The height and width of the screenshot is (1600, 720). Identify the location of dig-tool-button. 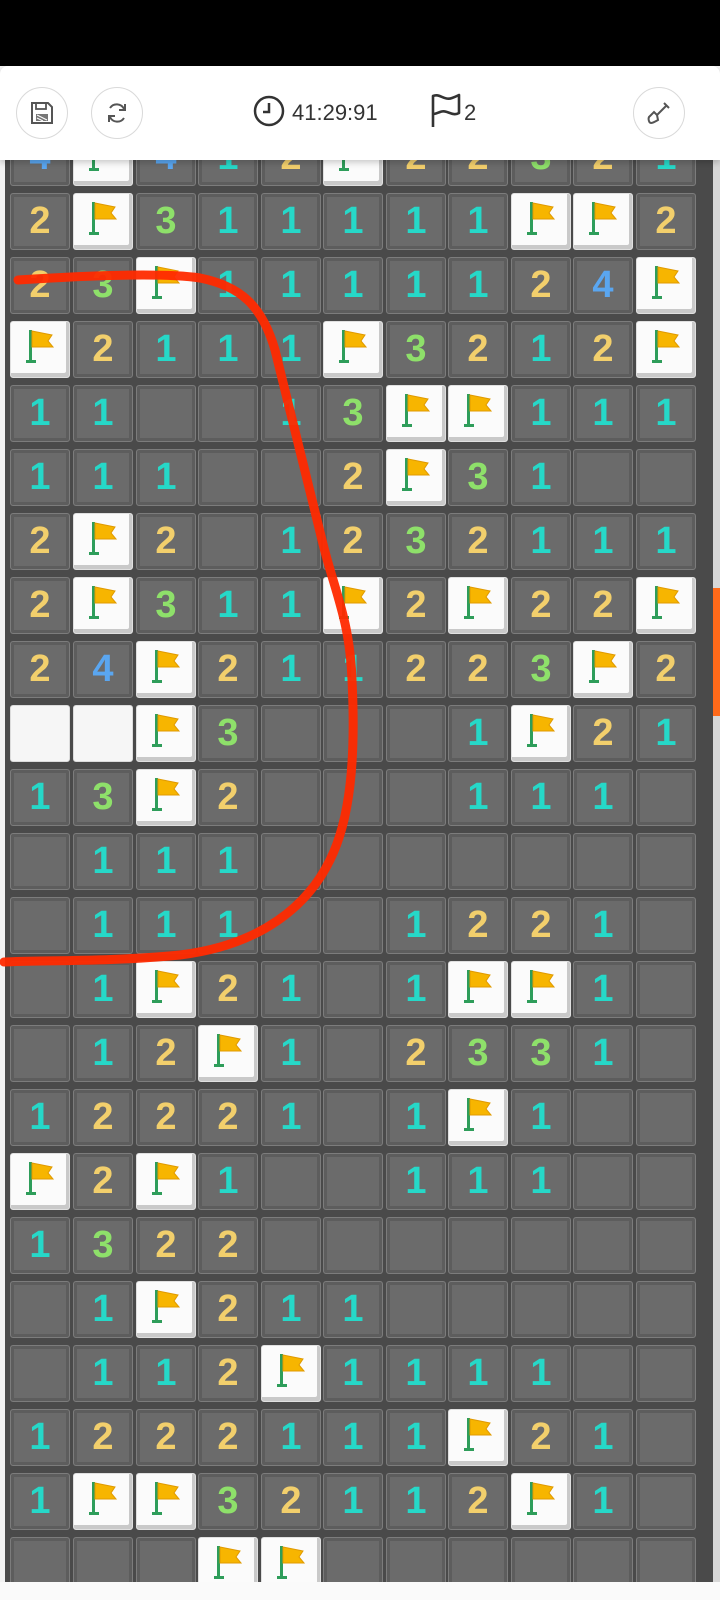
(659, 113).